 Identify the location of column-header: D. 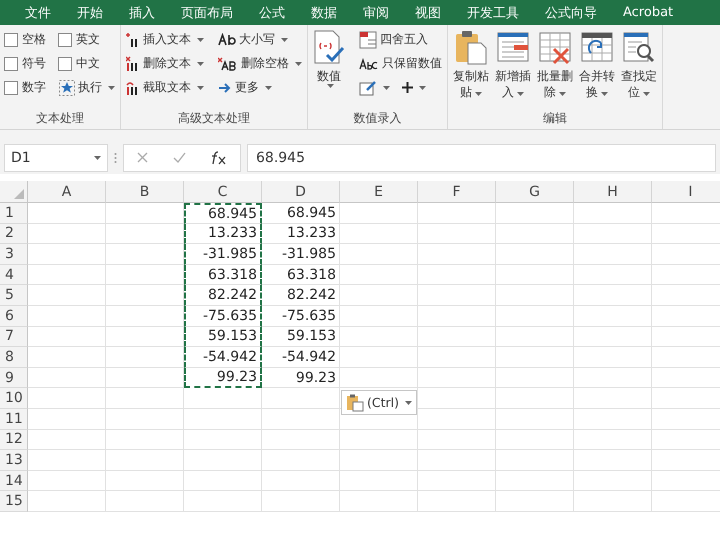
(301, 192).